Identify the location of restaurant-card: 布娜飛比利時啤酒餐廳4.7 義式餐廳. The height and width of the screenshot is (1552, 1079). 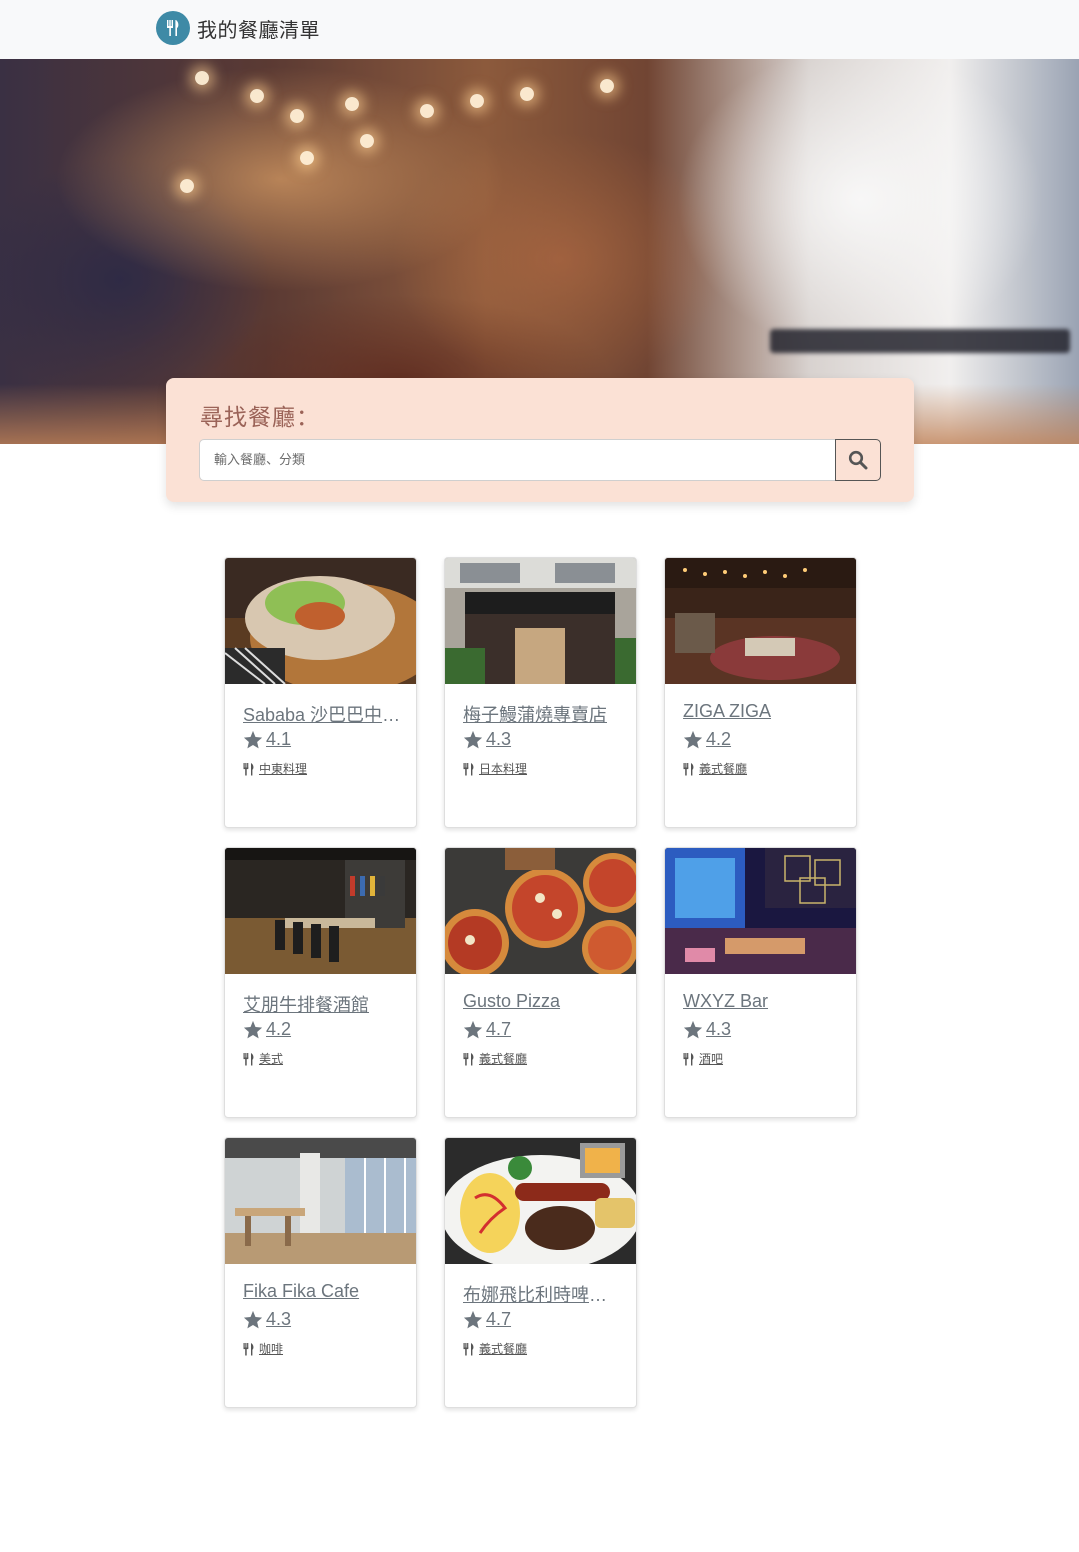
(540, 1272).